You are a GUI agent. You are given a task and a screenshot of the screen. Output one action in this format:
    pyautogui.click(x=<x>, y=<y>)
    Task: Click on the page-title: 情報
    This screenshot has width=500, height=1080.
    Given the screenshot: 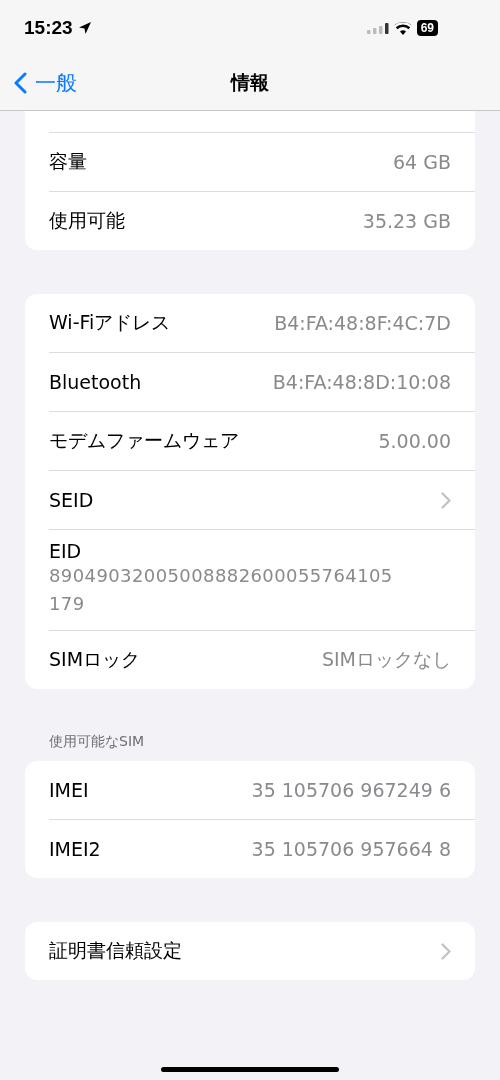 What is the action you would take?
    pyautogui.click(x=250, y=82)
    